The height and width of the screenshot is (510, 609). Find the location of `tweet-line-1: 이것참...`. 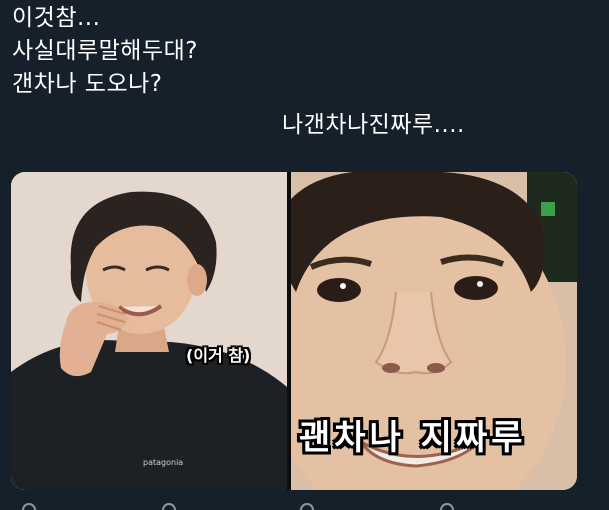

tweet-line-1: 이것참... is located at coordinates (56, 18).